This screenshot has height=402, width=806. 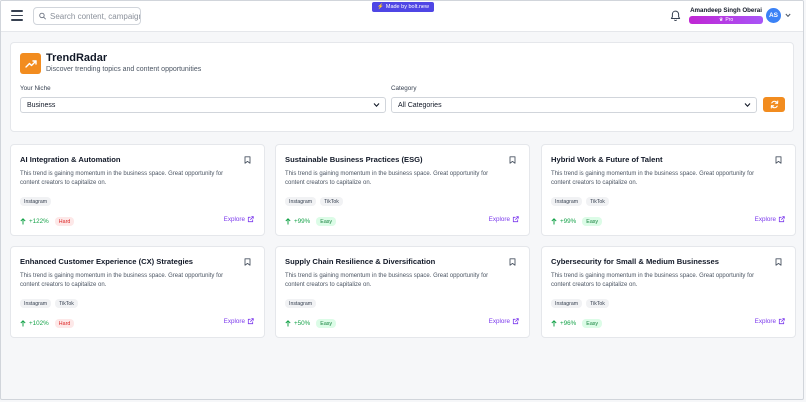 I want to click on search-box, so click(x=87, y=16).